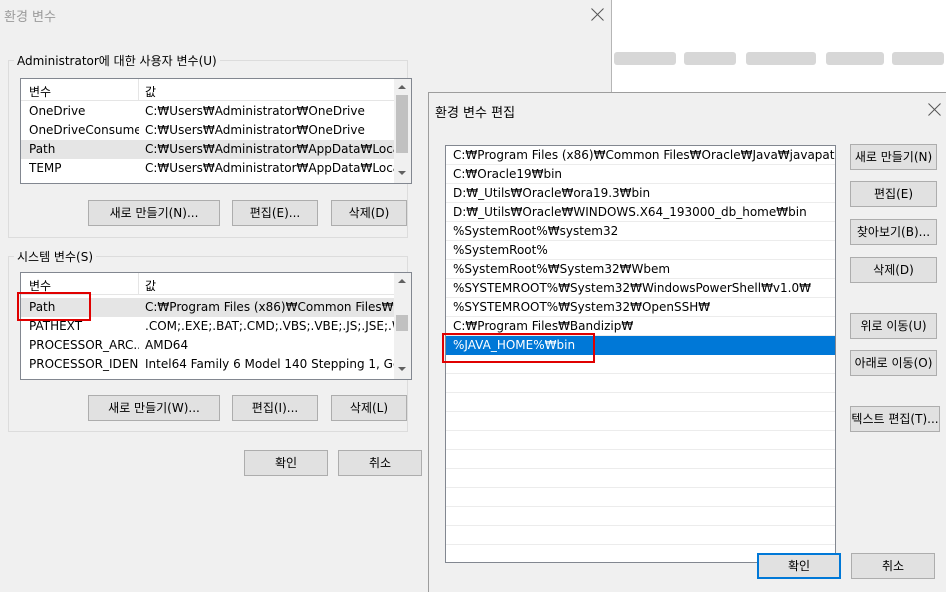  I want to click on env-ok-button: 확인, so click(286, 463).